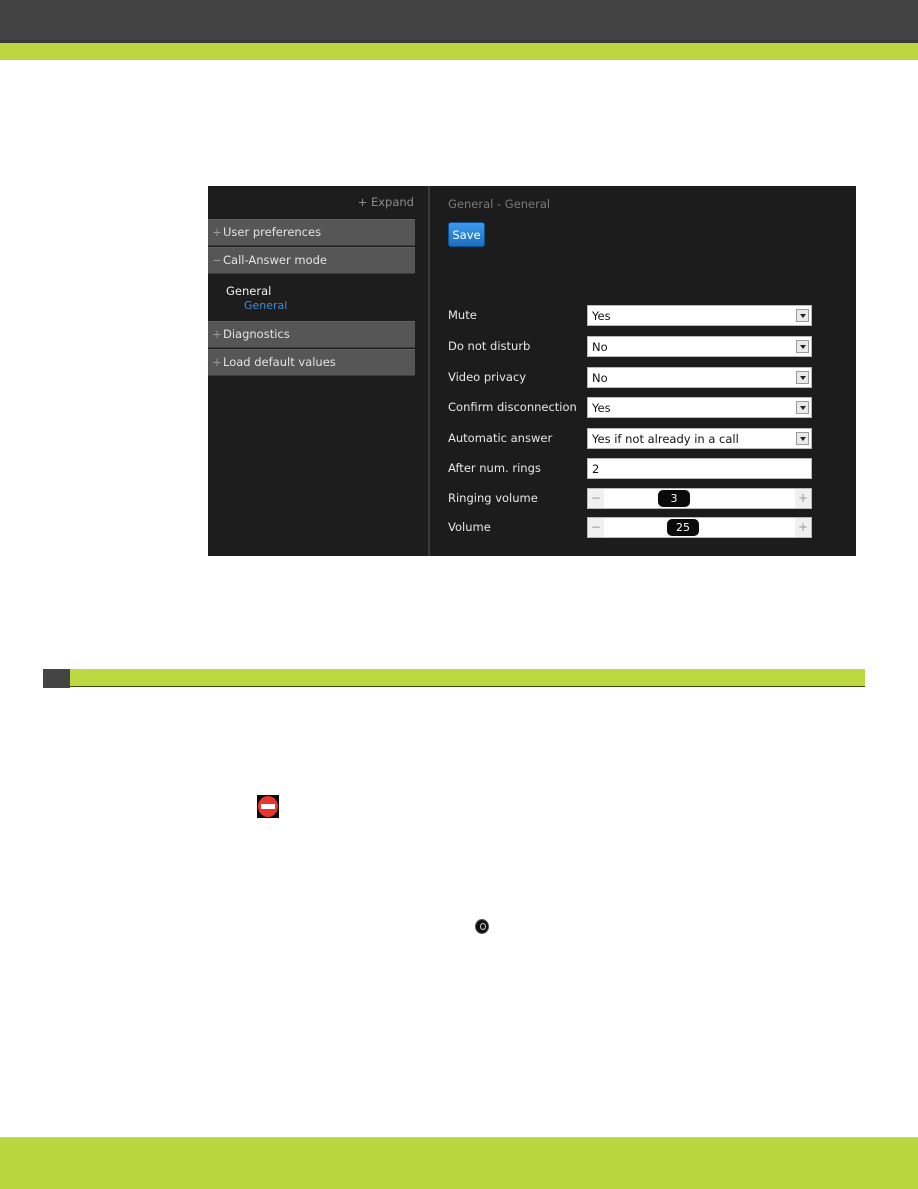  I want to click on setting-label: Volume, so click(469, 527).